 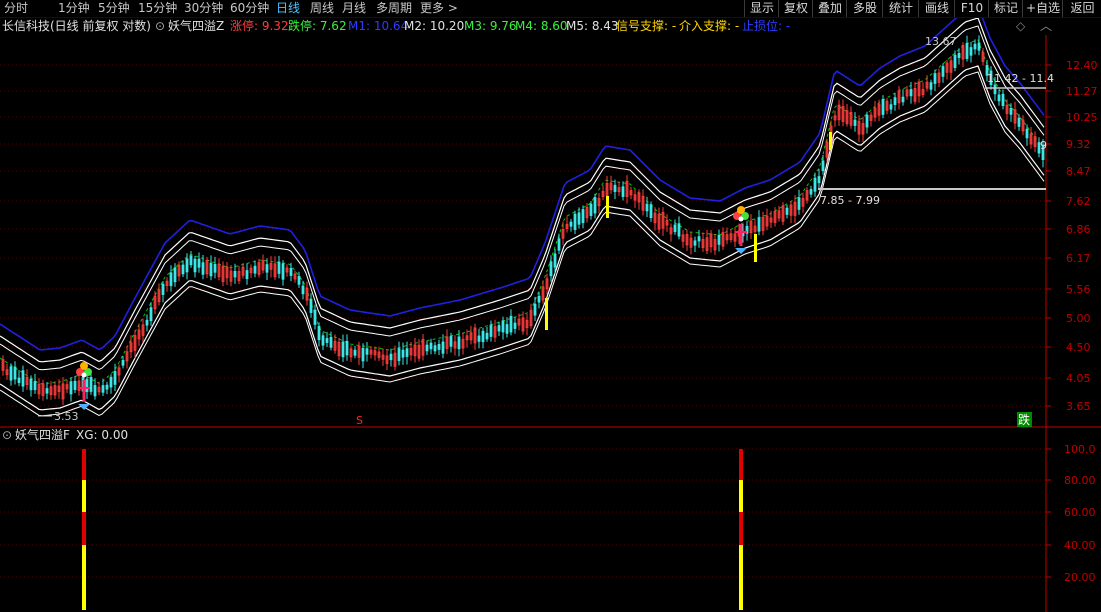 What do you see at coordinates (850, 200) in the screenshot?
I see `range-label-mid: 7.85 - 7.99` at bounding box center [850, 200].